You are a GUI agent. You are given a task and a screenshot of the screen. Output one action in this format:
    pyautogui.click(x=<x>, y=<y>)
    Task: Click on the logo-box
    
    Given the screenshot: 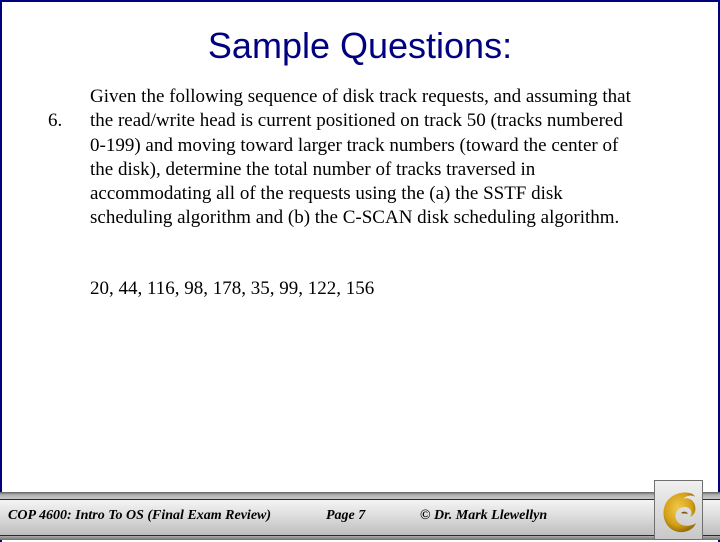 What is the action you would take?
    pyautogui.click(x=678, y=510)
    